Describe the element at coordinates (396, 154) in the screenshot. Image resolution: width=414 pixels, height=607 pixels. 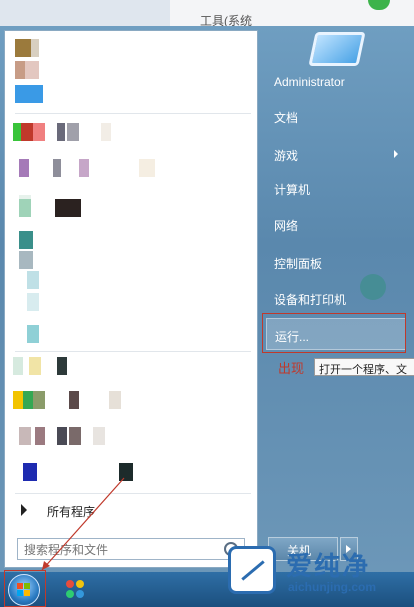
I see `chevron-right-icon` at that location.